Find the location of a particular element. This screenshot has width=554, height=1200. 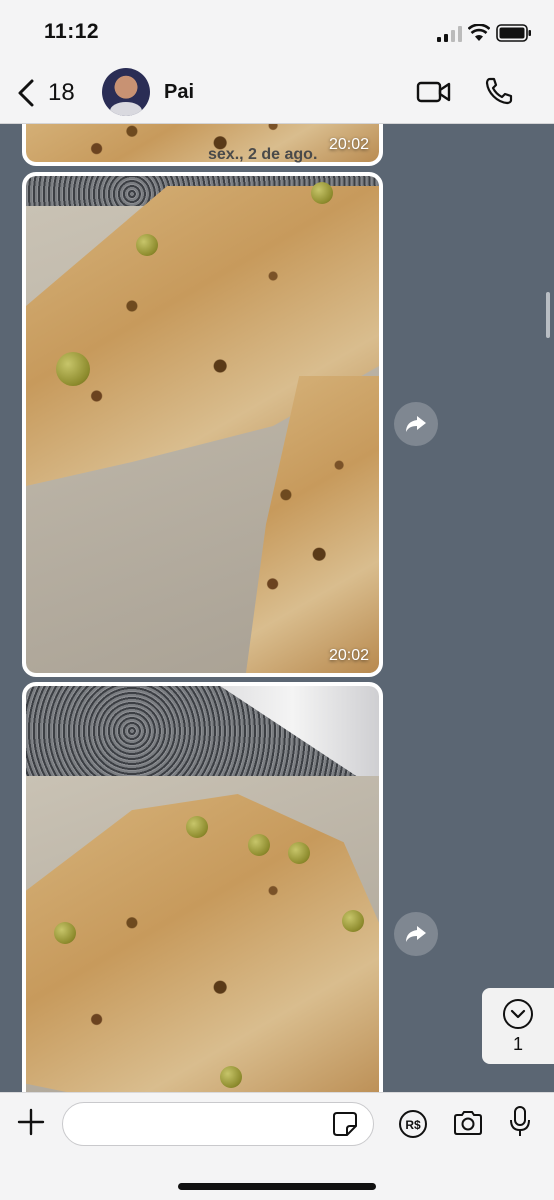

svg-text: R$ is located at coordinates (413, 1125).